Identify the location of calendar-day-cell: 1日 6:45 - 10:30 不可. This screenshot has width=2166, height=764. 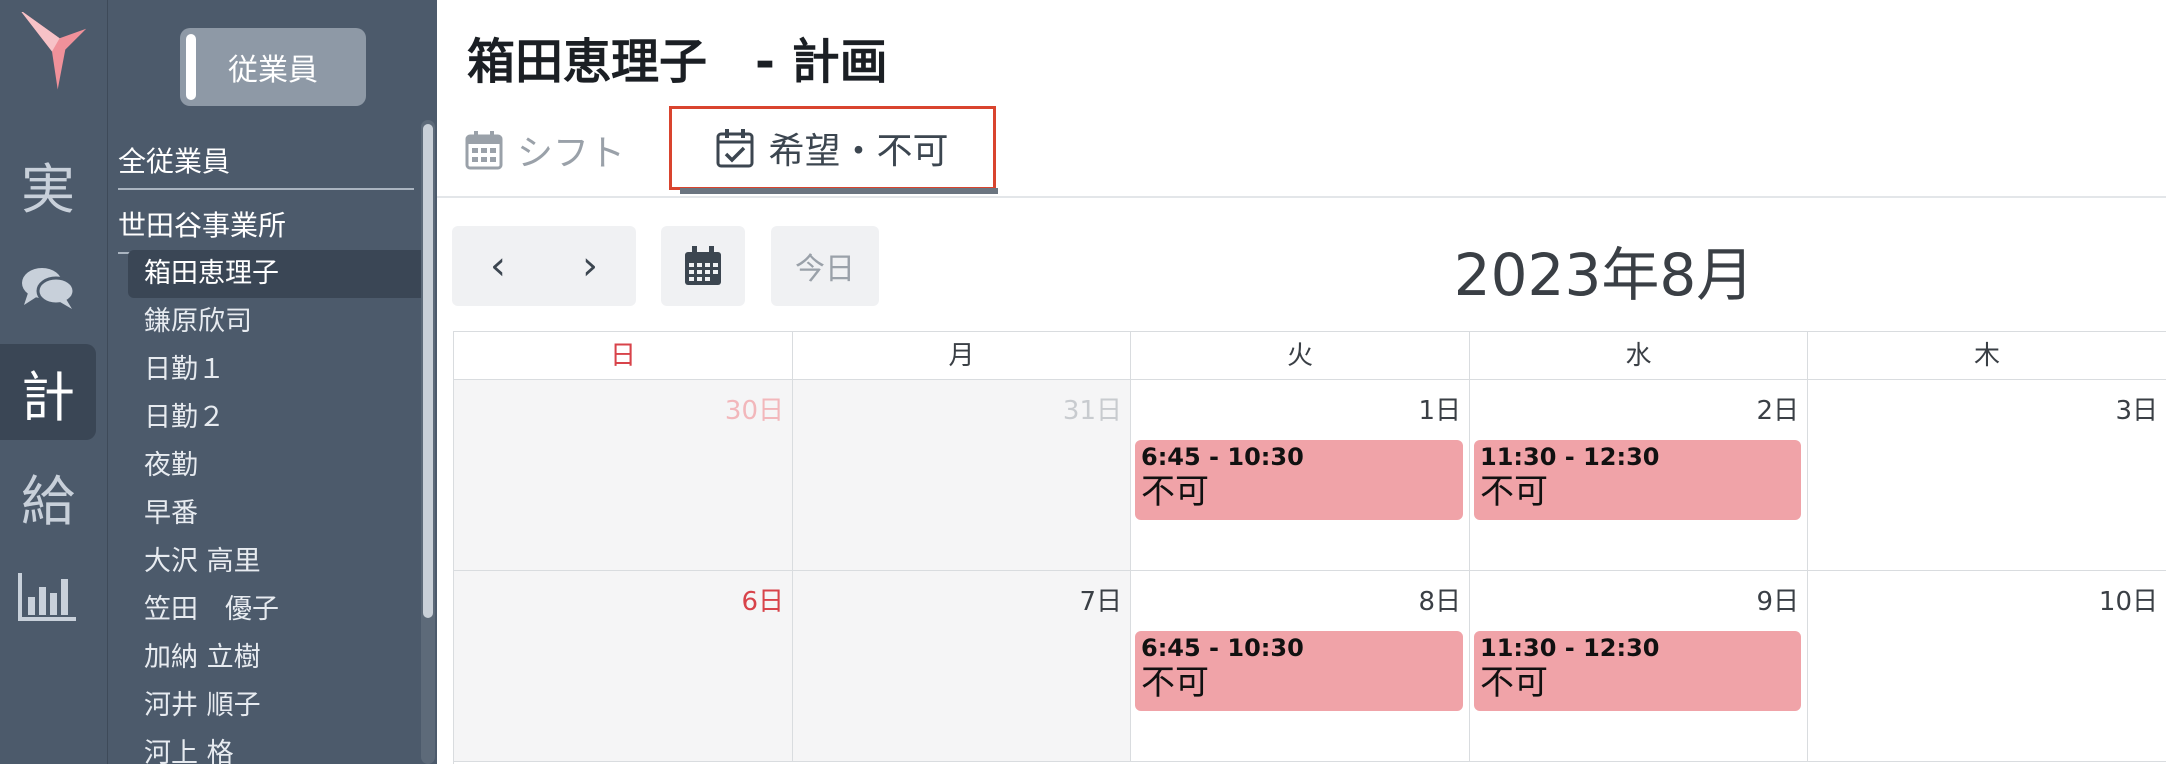
(1300, 475).